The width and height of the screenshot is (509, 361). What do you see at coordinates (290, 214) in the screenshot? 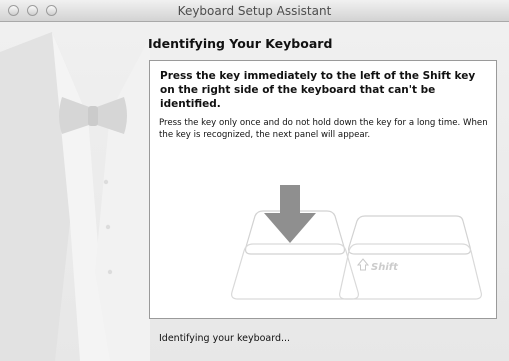
I see `down-arrow-icon` at bounding box center [290, 214].